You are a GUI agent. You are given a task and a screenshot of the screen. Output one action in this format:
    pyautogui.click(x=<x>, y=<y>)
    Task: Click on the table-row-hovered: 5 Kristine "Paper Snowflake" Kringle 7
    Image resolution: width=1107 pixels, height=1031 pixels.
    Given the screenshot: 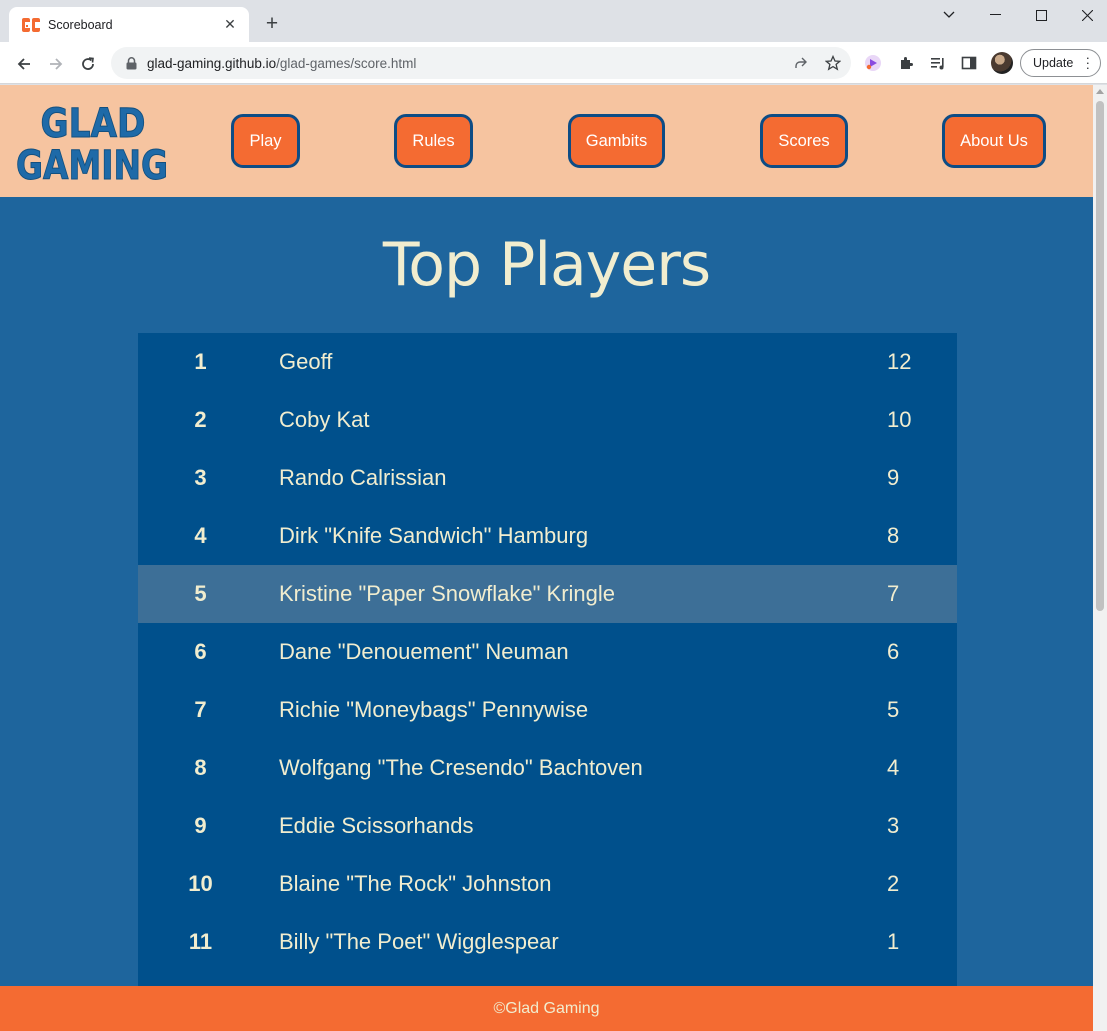 What is the action you would take?
    pyautogui.click(x=547, y=594)
    